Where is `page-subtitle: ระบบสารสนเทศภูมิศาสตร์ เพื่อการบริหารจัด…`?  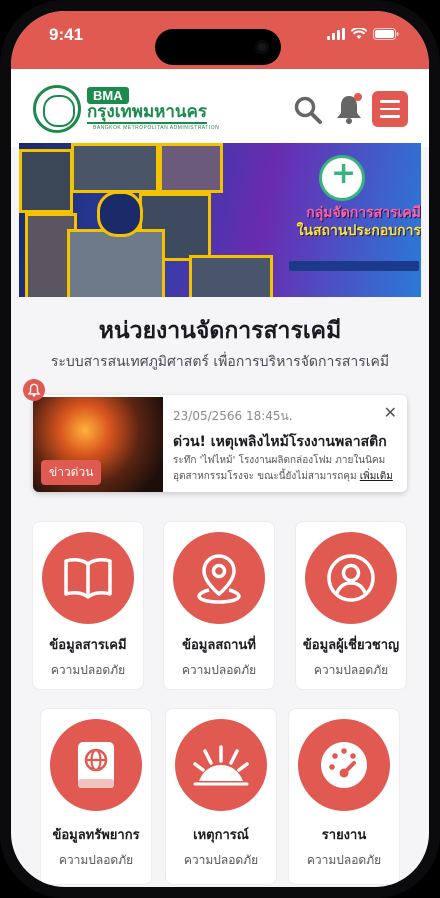 page-subtitle: ระบบสารสนเทศภูมิศาสตร์ เพื่อการบริหารจัด… is located at coordinates (220, 362).